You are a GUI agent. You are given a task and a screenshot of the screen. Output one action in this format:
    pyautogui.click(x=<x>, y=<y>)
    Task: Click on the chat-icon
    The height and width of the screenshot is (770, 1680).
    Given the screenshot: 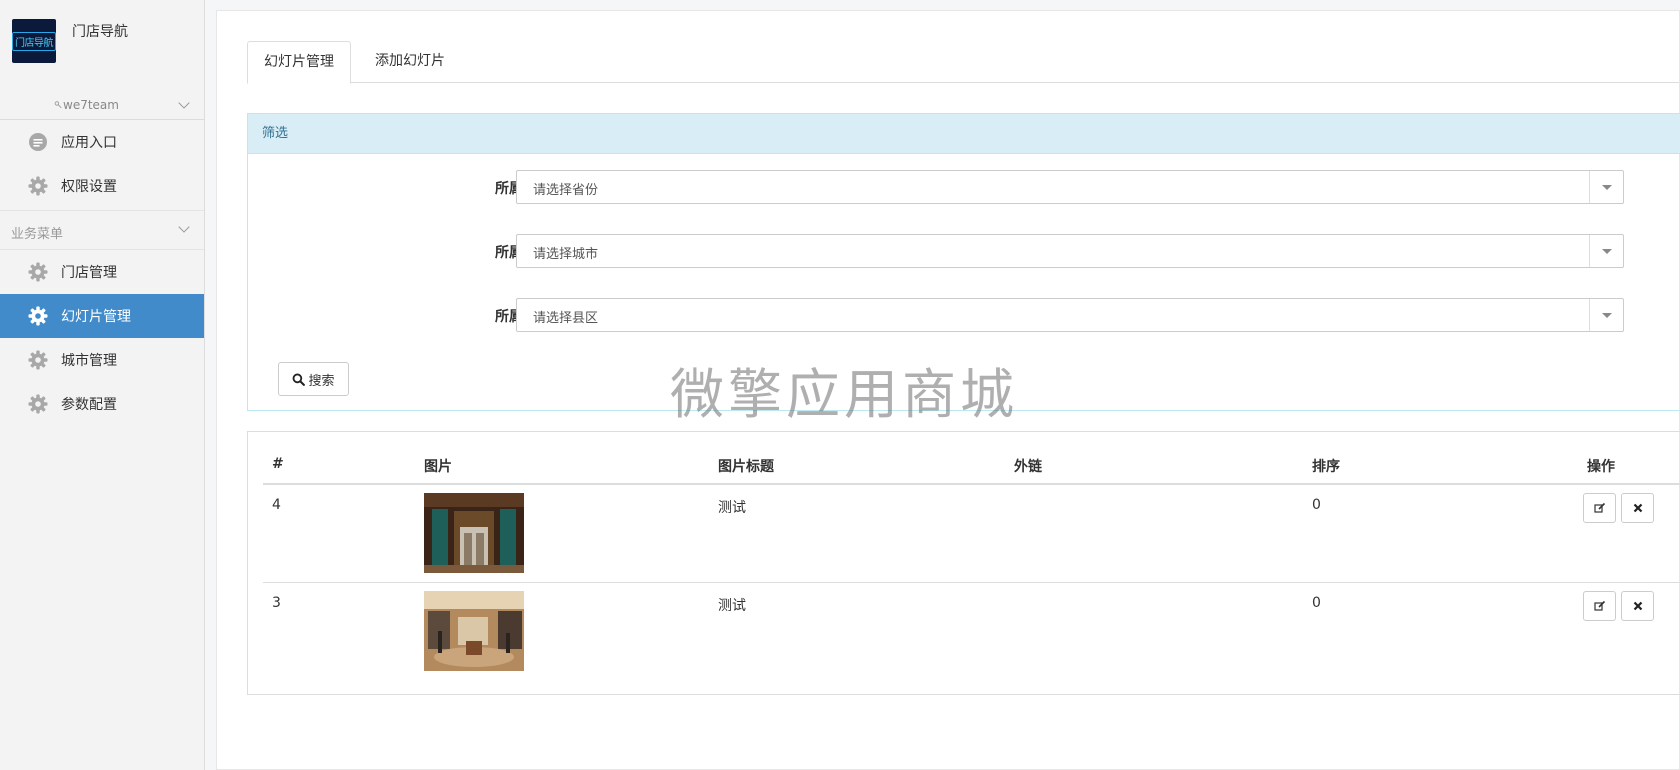 What is the action you would take?
    pyautogui.click(x=38, y=142)
    